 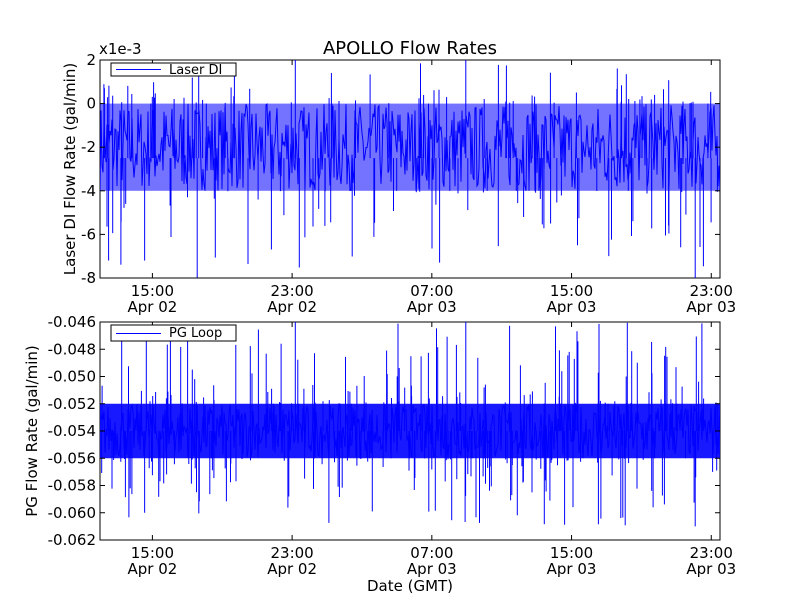 I want to click on laser-di-y-tick-label: 0, so click(x=91, y=104).